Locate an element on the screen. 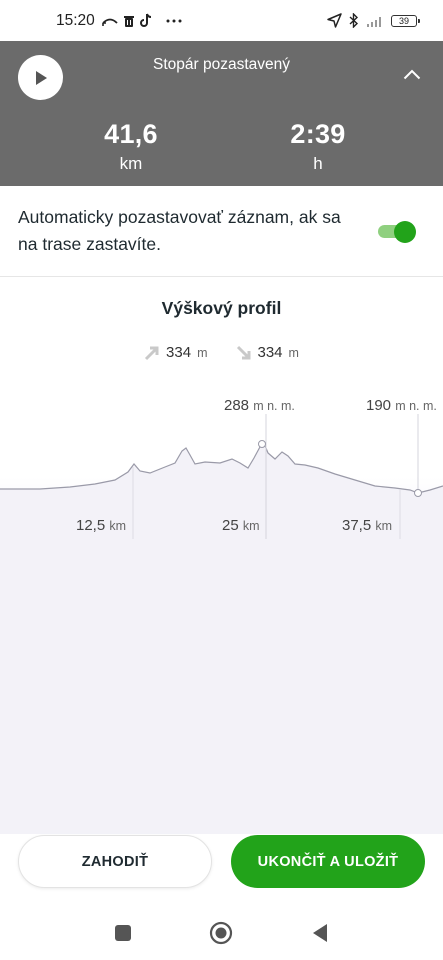 Image resolution: width=443 pixels, height=960 pixels. max-point is located at coordinates (262, 444).